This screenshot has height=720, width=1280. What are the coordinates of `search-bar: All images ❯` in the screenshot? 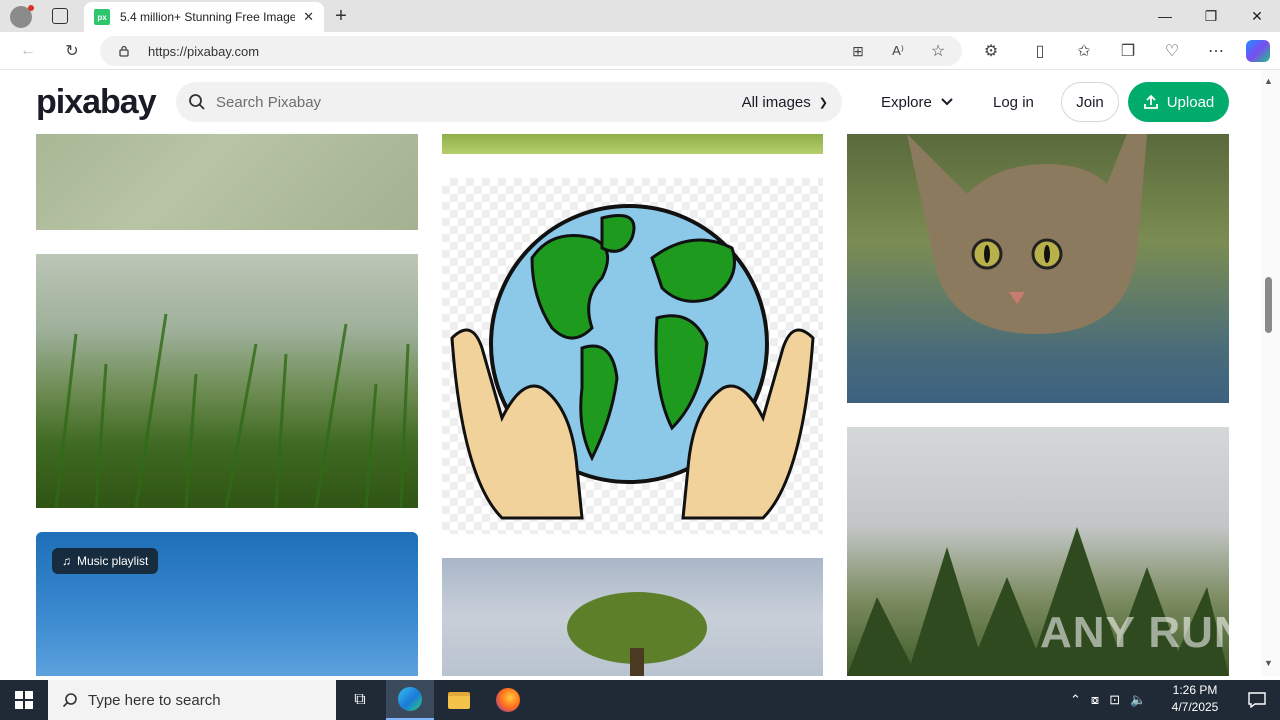 It's located at (509, 102).